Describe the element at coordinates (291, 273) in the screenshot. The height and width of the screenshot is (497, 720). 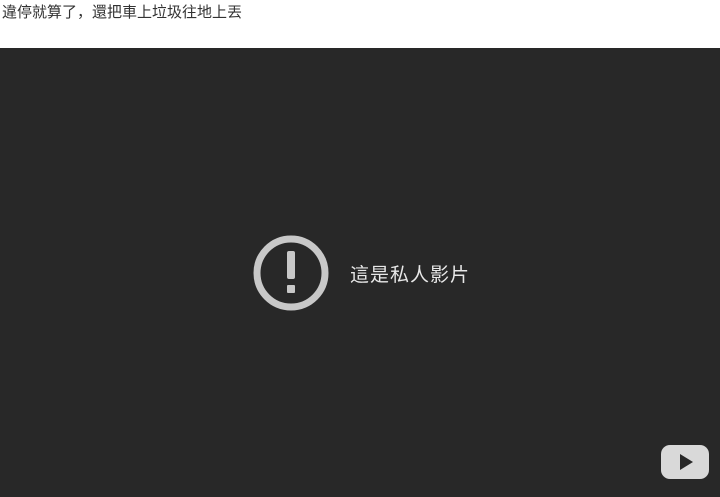
I see `alert-circle-icon` at that location.